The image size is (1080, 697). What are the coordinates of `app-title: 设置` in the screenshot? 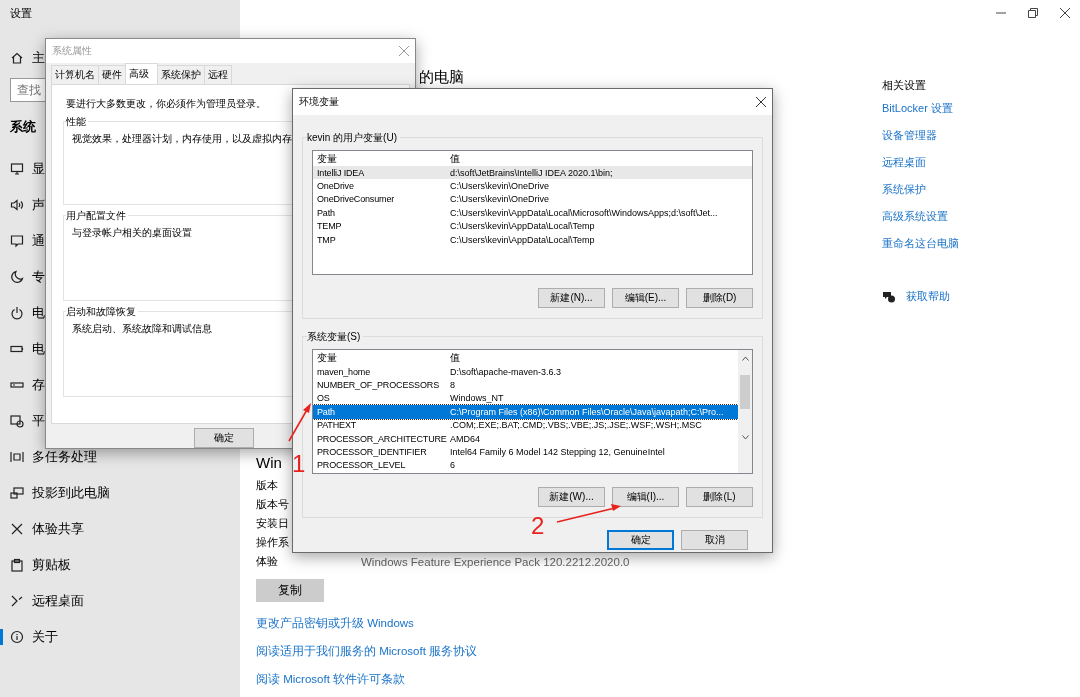 It's located at (21, 13).